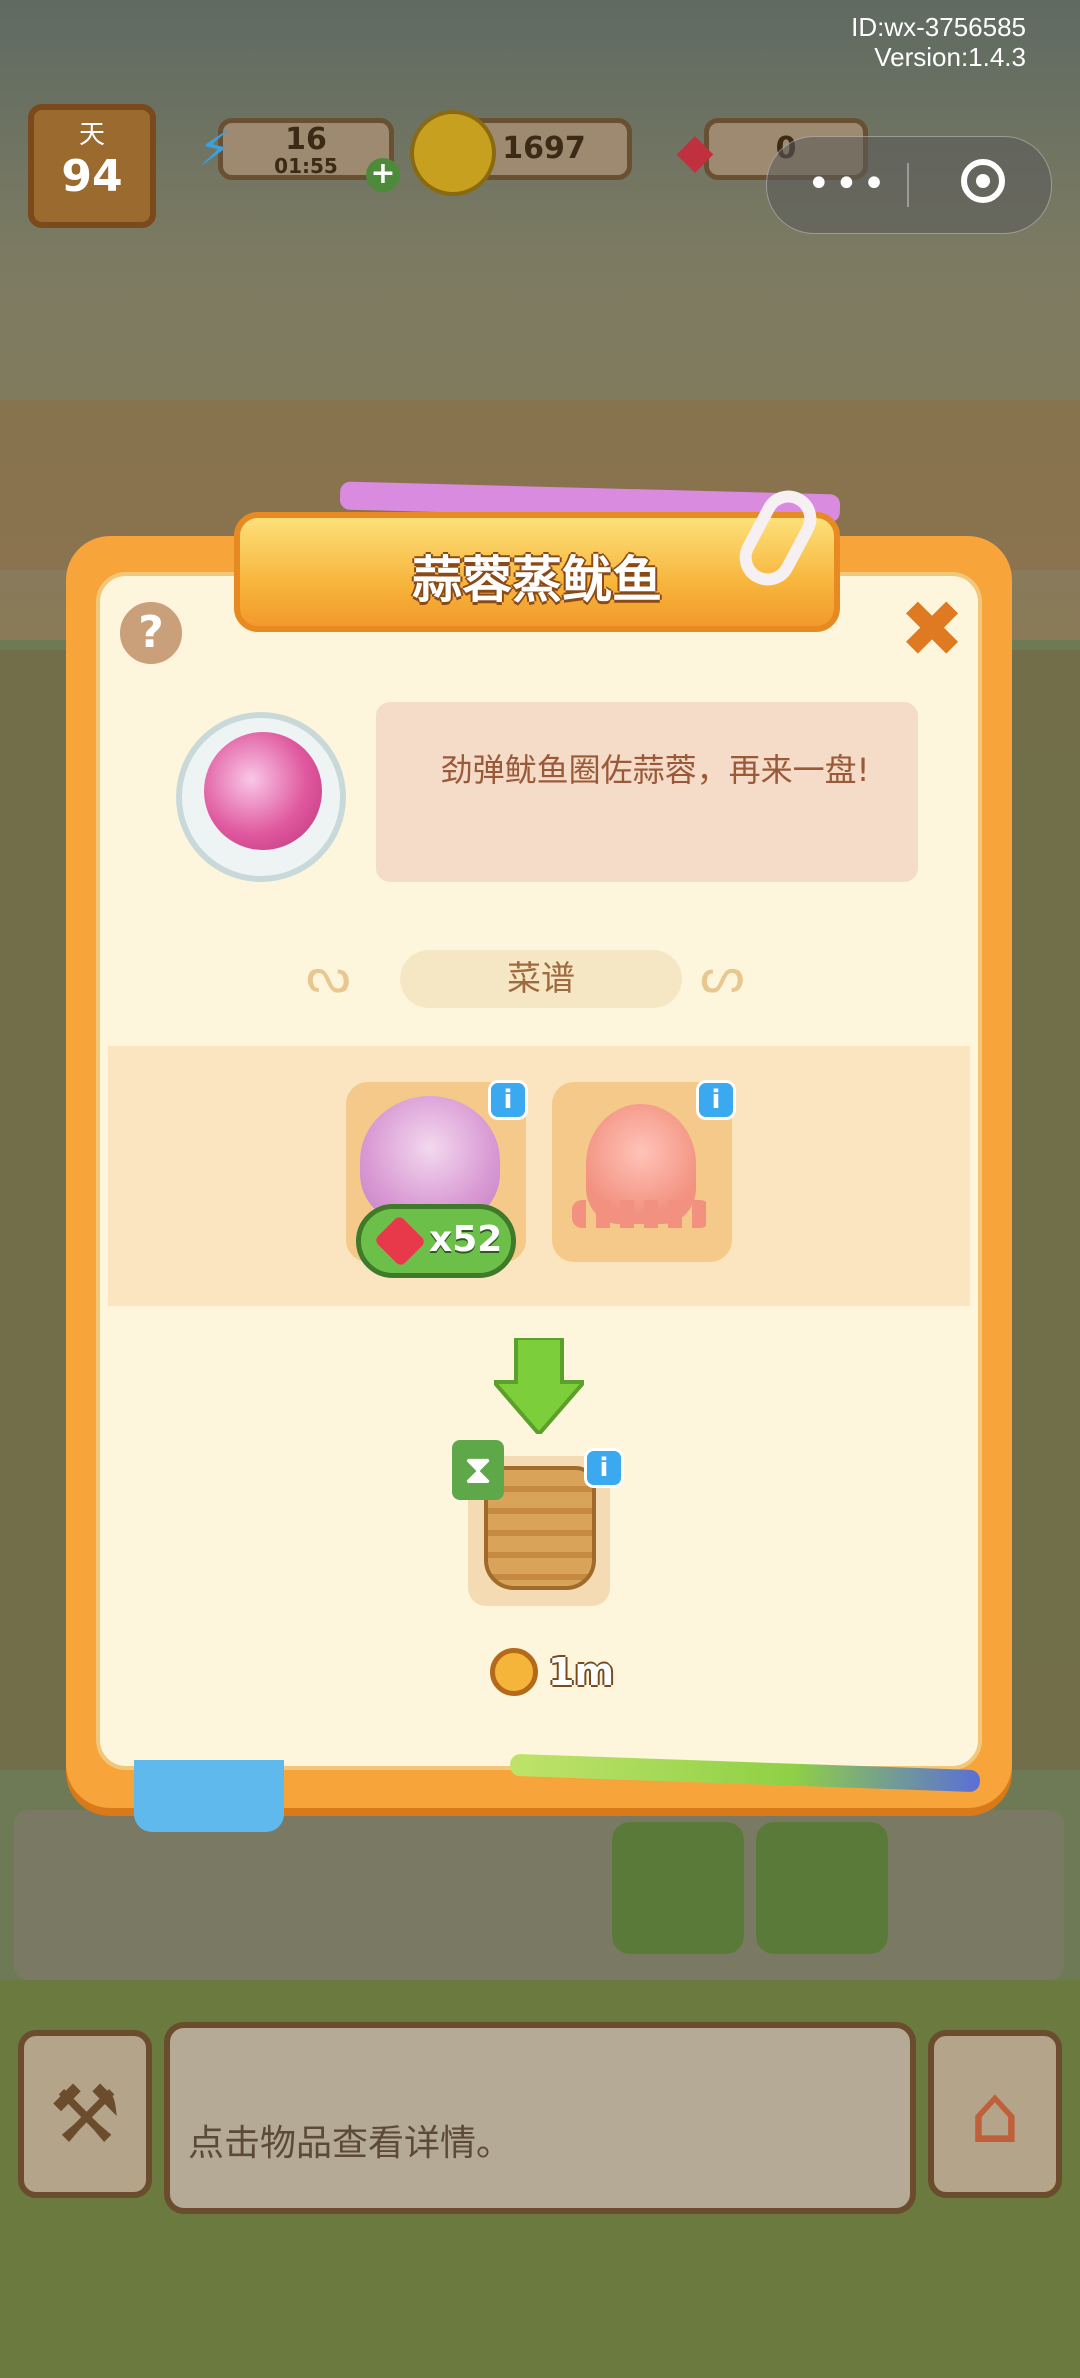  Describe the element at coordinates (35, 1210) in the screenshot. I see `left-order-column` at that location.